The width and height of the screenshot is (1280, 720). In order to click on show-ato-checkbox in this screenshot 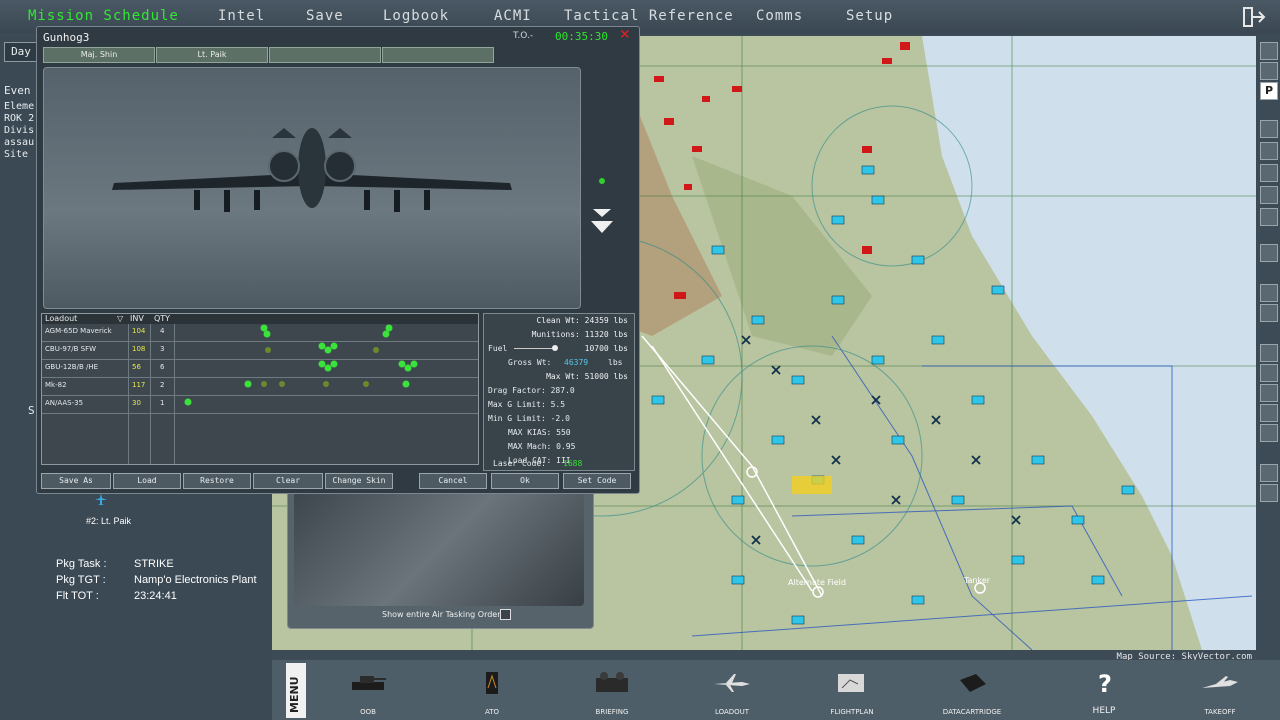, I will do `click(505, 614)`.